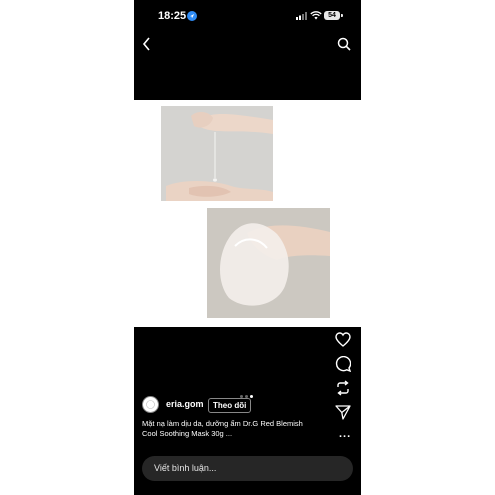 The image size is (495, 495). What do you see at coordinates (343, 388) in the screenshot?
I see `repost-icon` at bounding box center [343, 388].